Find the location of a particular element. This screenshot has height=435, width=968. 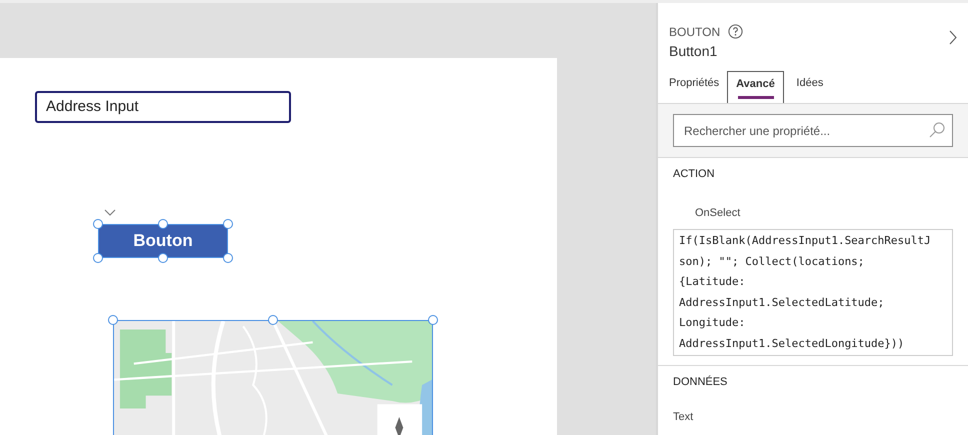

tab: Propriétés is located at coordinates (698, 87).